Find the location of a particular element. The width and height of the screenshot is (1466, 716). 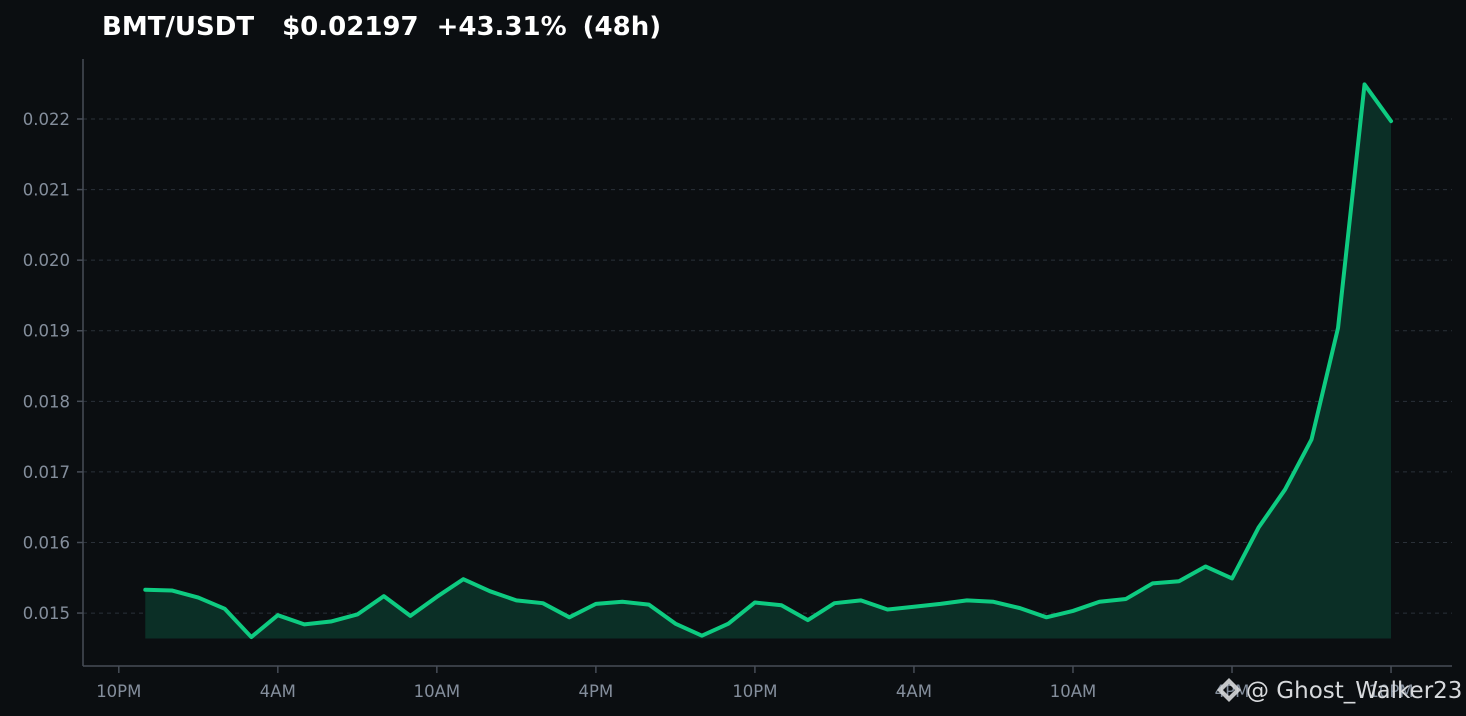

watermark-handle: @ Ghost_Walker23 is located at coordinates (1354, 691).